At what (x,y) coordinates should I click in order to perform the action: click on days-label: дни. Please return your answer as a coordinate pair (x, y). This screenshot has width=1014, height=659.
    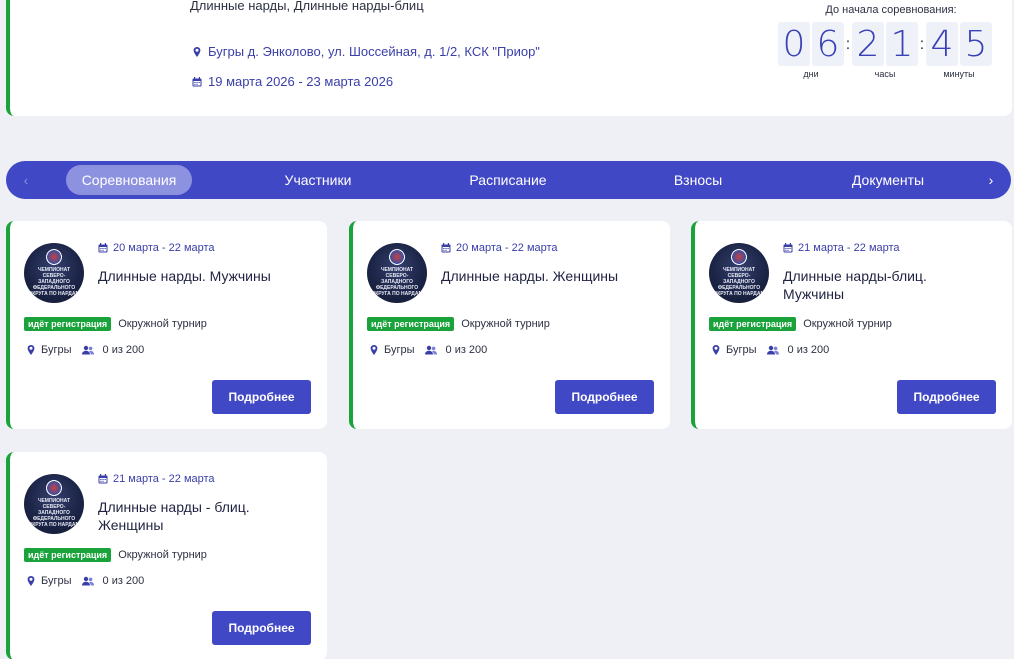
    Looking at the image, I should click on (811, 74).